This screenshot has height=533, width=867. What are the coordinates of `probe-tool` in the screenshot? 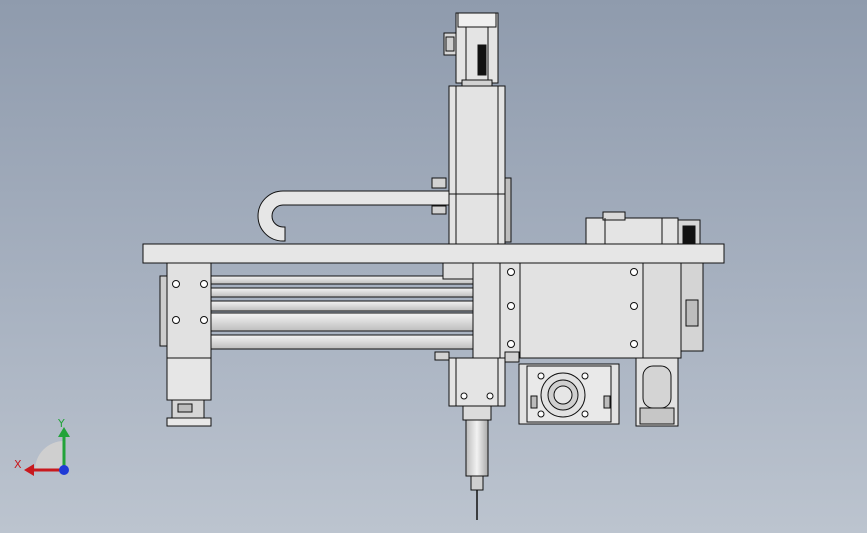 It's located at (477, 462).